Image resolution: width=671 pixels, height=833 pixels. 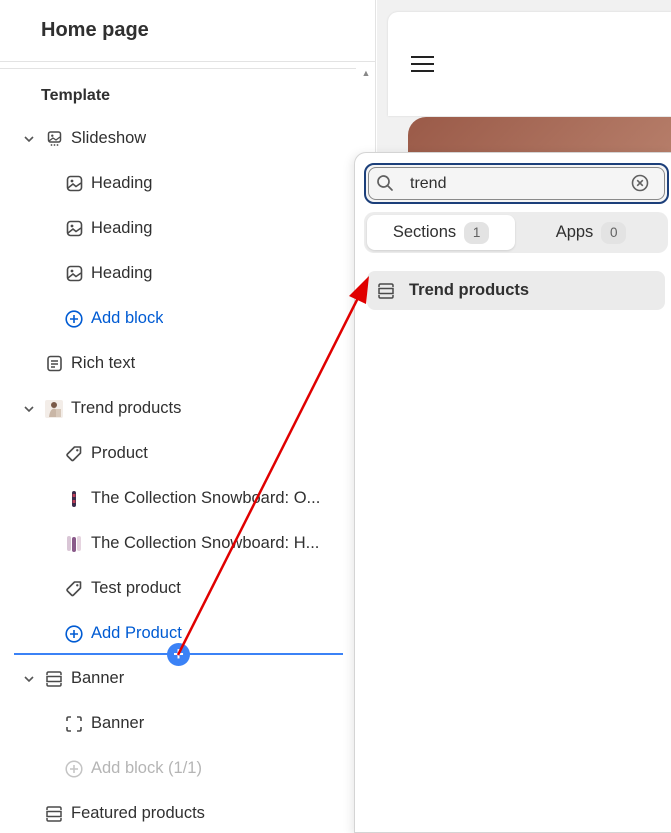 What do you see at coordinates (127, 318) in the screenshot?
I see `sidebar-item-label: Add block` at bounding box center [127, 318].